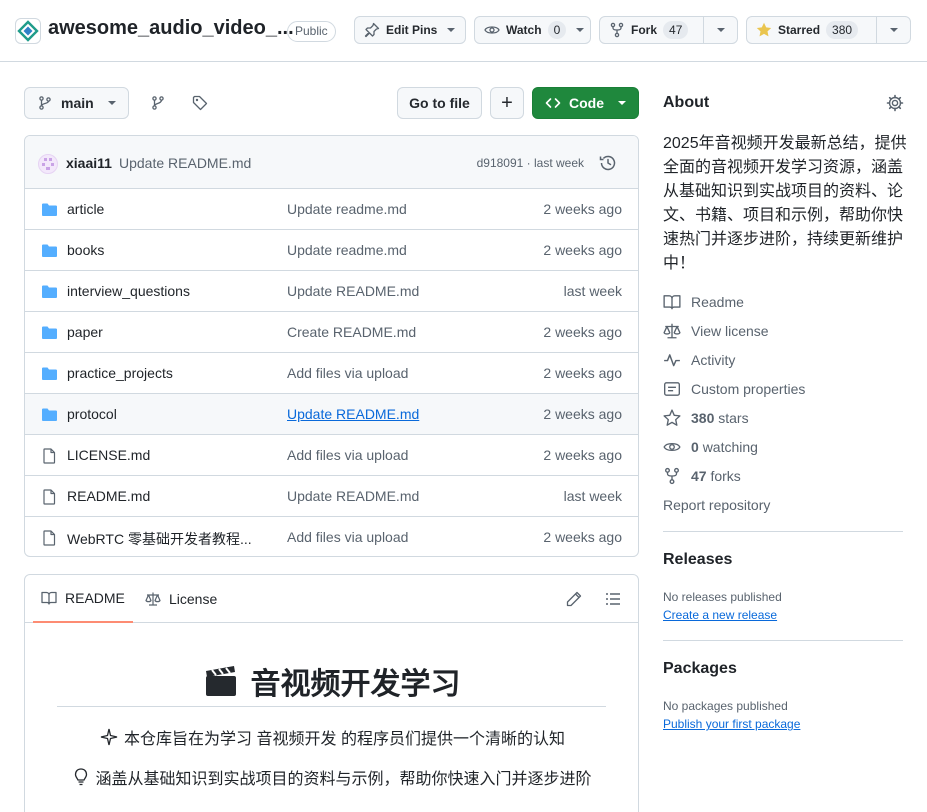  I want to click on star-button-group: Starred 380, so click(828, 30).